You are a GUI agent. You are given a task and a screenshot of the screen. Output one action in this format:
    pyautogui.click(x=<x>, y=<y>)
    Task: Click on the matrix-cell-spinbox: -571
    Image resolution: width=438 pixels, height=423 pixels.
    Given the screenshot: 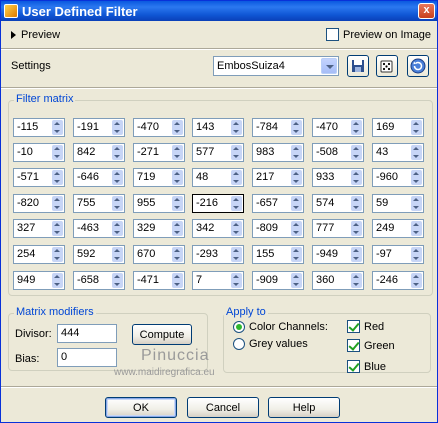 What is the action you would take?
    pyautogui.click(x=39, y=177)
    